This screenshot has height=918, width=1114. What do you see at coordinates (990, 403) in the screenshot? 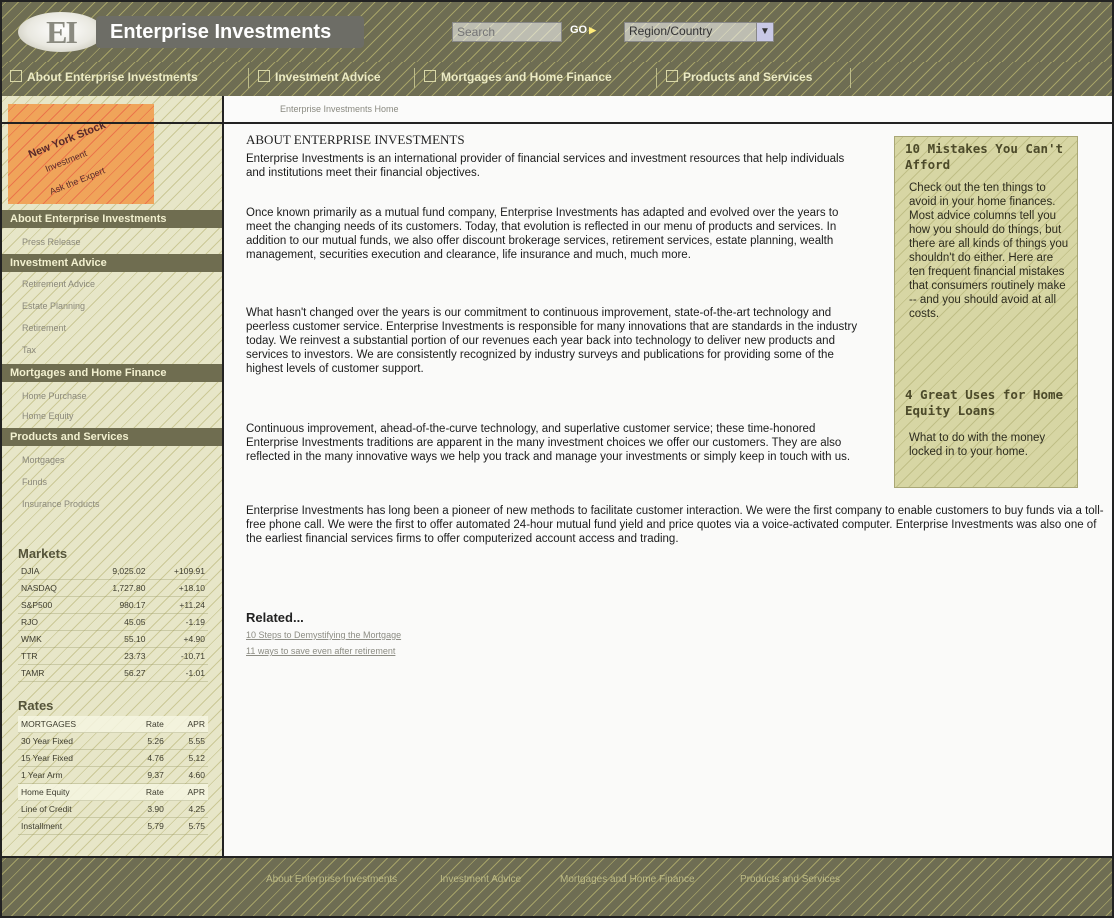
I see `feature-title: 4 Great Uses for Home Equity Loans` at bounding box center [990, 403].